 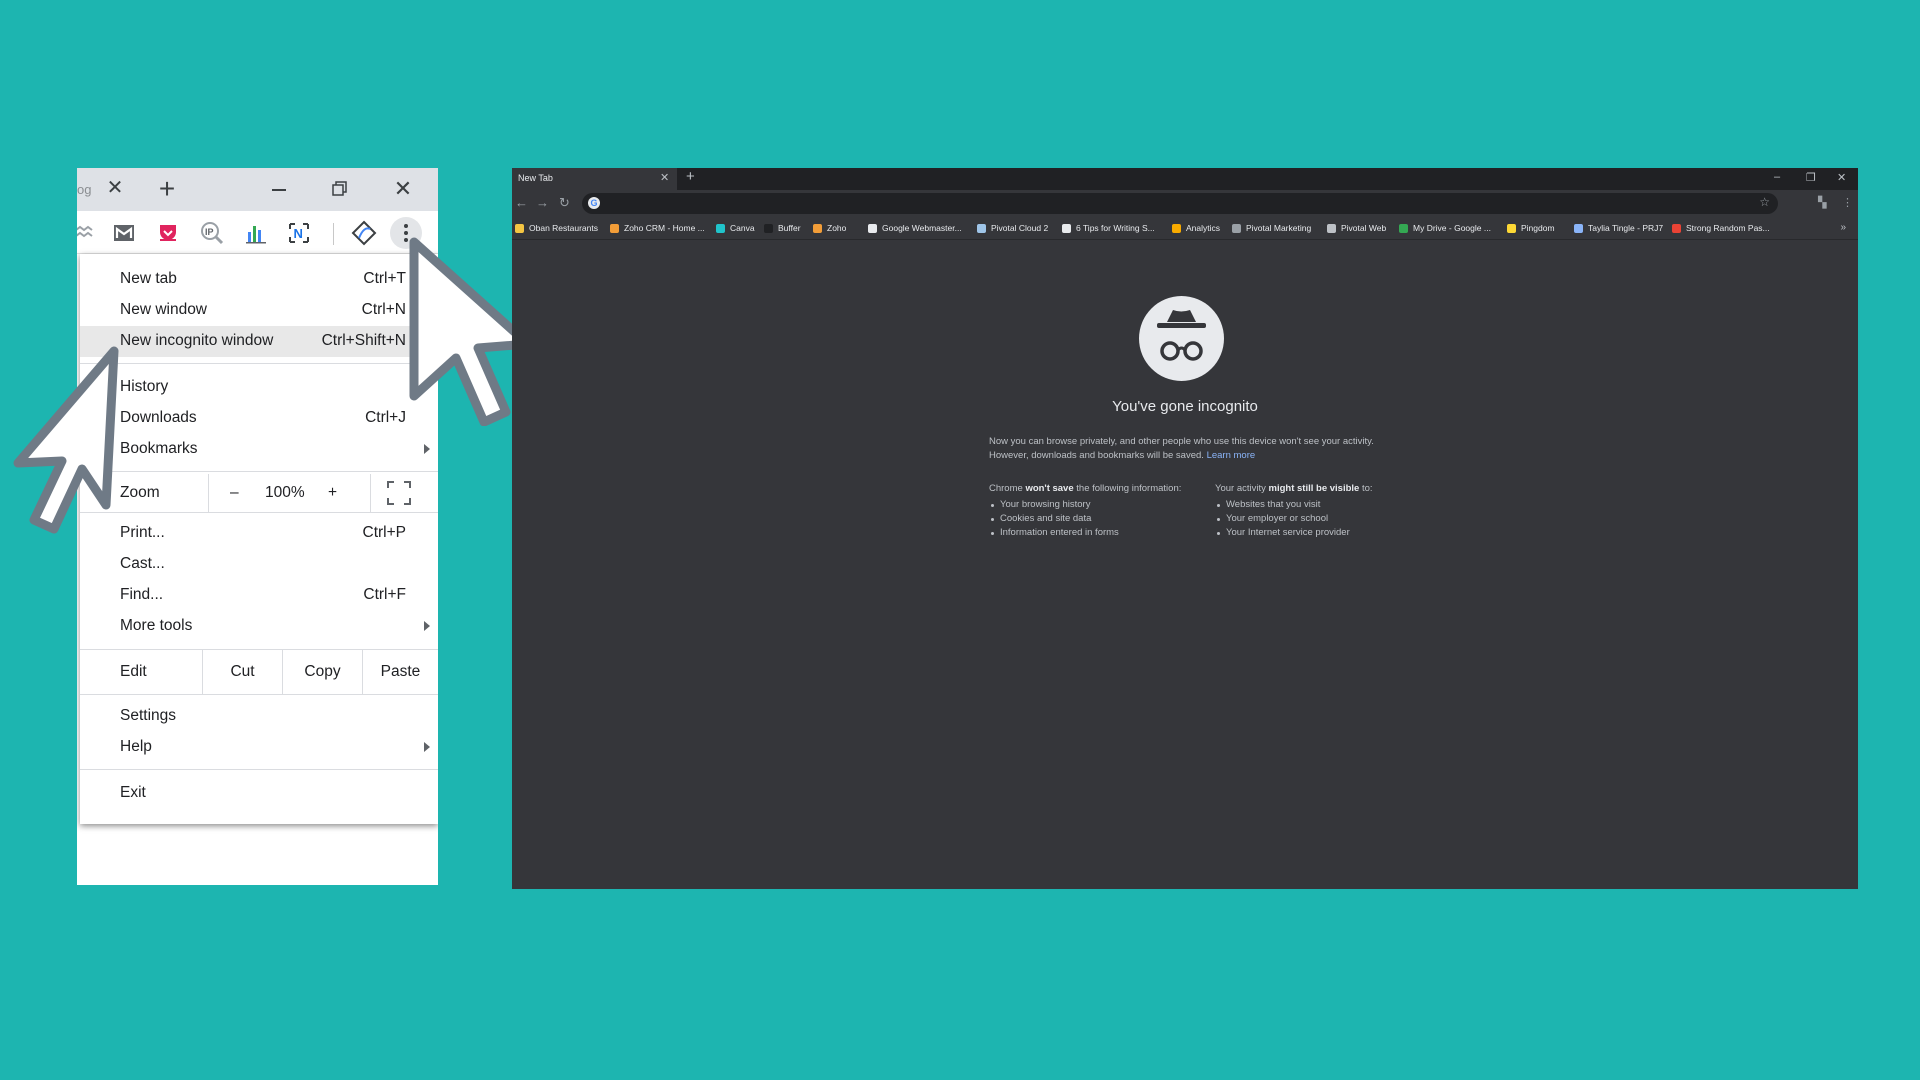 I want to click on bookmark-item: Pivotal Marketing, so click(x=1271, y=228).